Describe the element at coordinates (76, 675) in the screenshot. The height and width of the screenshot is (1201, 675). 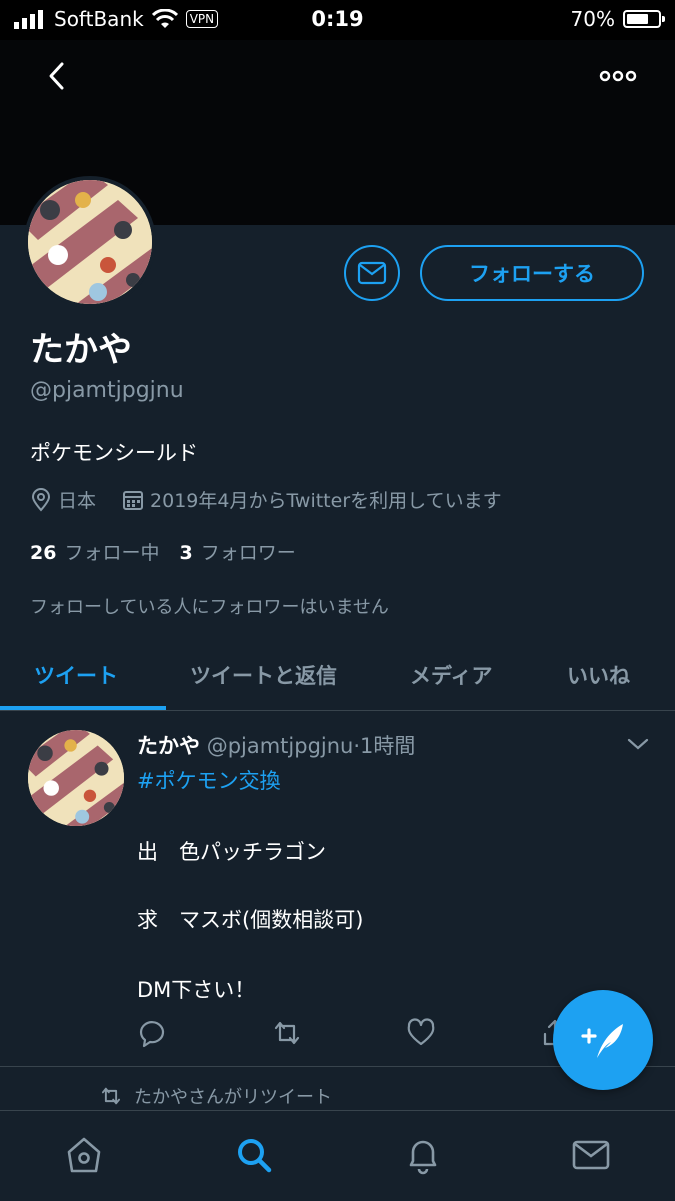
I see `tab-tweets: ツイート` at that location.